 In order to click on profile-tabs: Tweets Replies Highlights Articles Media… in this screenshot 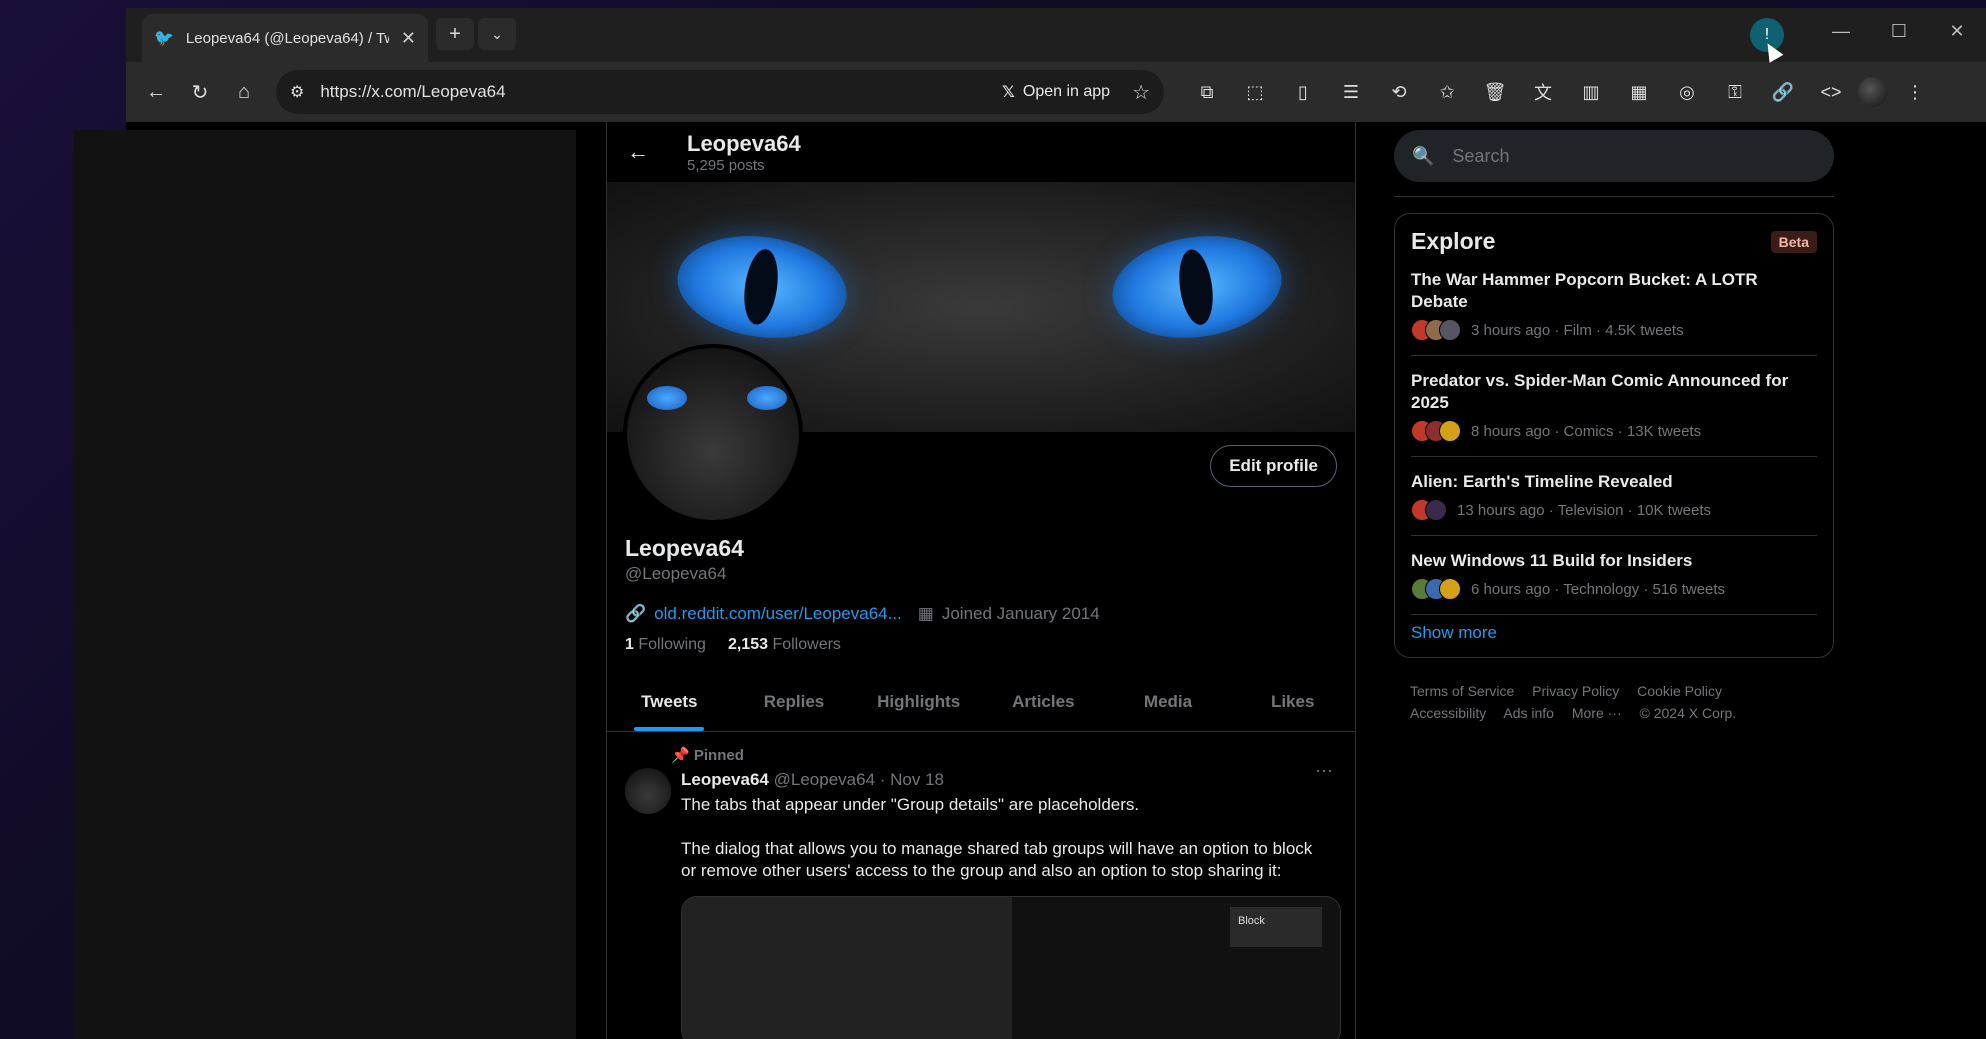, I will do `click(981, 702)`.